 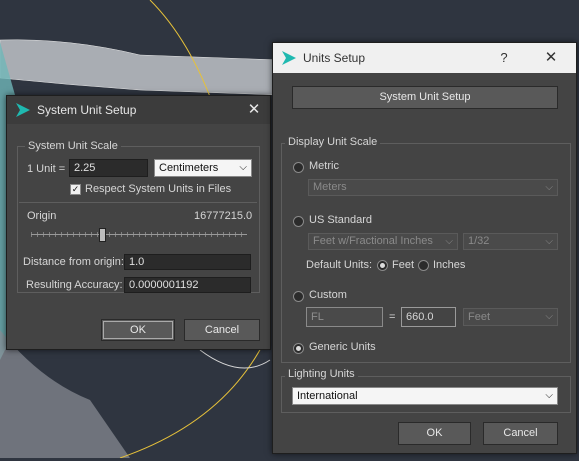 What do you see at coordinates (479, 317) in the screenshot?
I see `custom-unit-value: Feet` at bounding box center [479, 317].